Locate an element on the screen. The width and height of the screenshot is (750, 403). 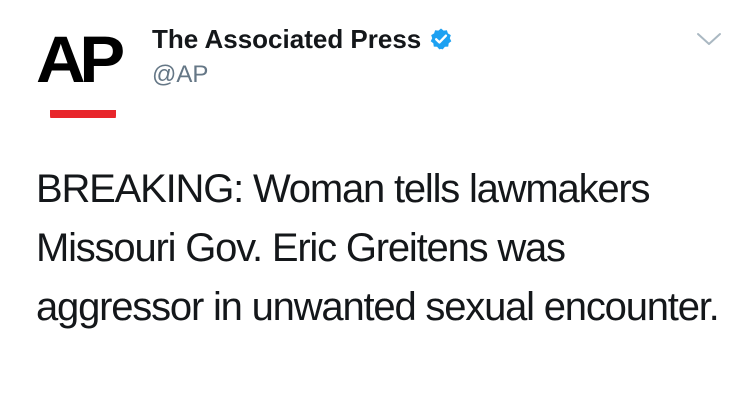
chevron-down-icon is located at coordinates (709, 39).